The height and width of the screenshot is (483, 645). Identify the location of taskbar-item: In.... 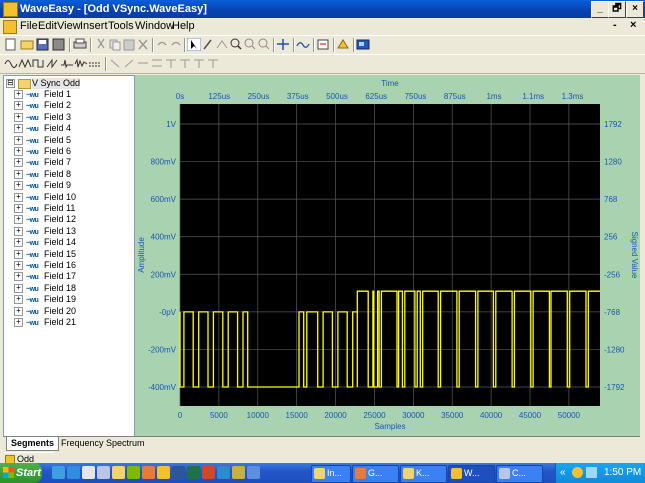
(331, 474).